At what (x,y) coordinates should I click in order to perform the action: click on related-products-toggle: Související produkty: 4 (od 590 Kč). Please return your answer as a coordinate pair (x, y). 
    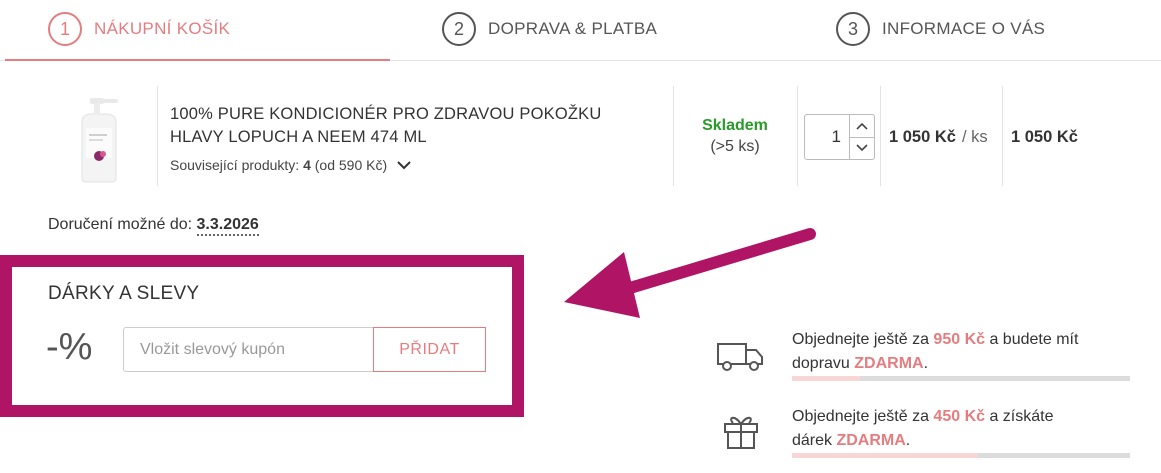
    Looking at the image, I should click on (290, 165).